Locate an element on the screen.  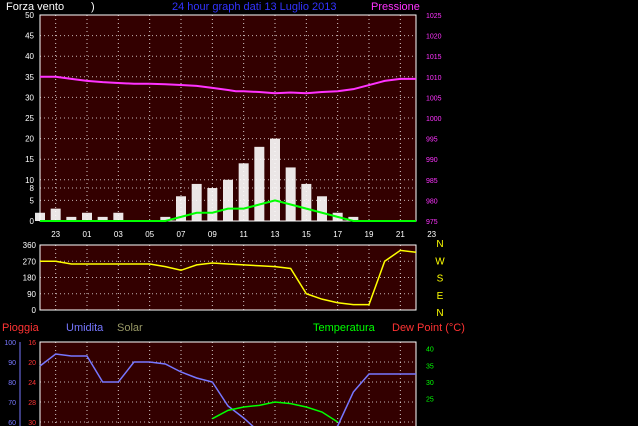
pressure-tick-label: 1025 is located at coordinates (434, 16).